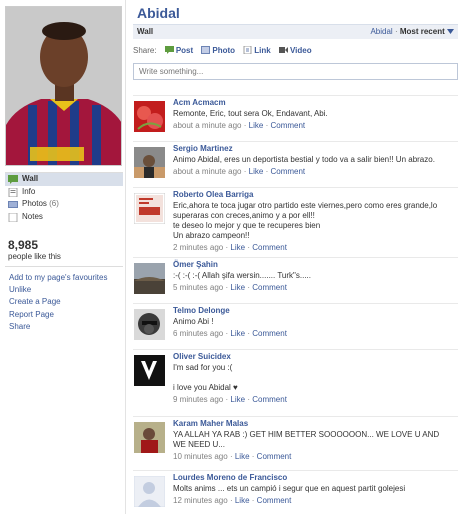  I want to click on share-post-button: Post, so click(179, 50).